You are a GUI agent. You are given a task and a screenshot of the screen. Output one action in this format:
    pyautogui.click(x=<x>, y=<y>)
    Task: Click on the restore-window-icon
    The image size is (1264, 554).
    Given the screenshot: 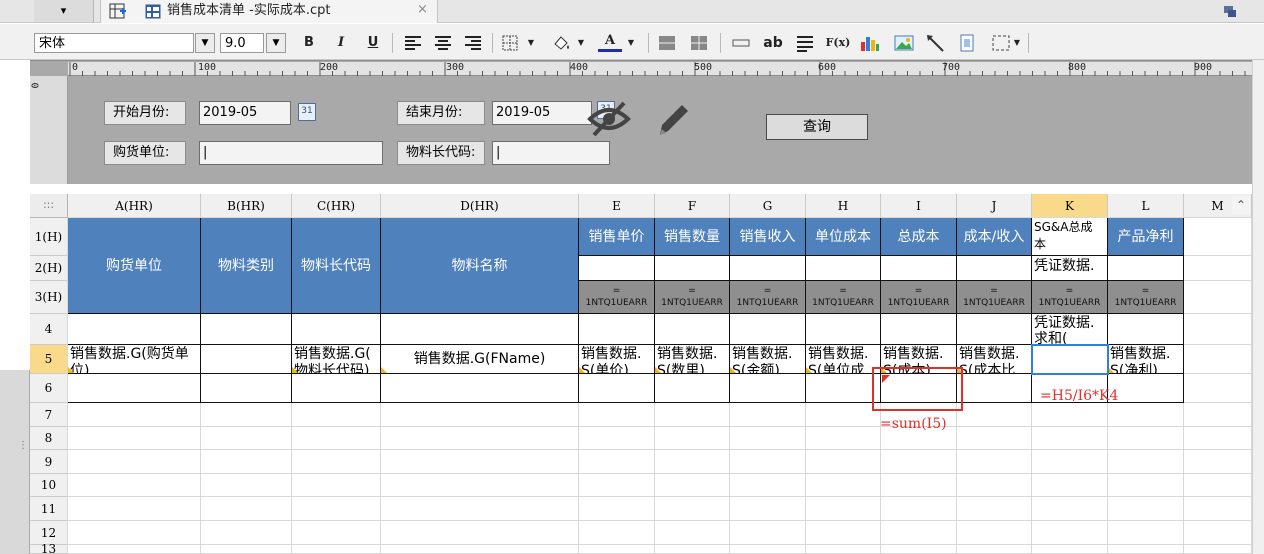 What is the action you would take?
    pyautogui.click(x=1230, y=11)
    